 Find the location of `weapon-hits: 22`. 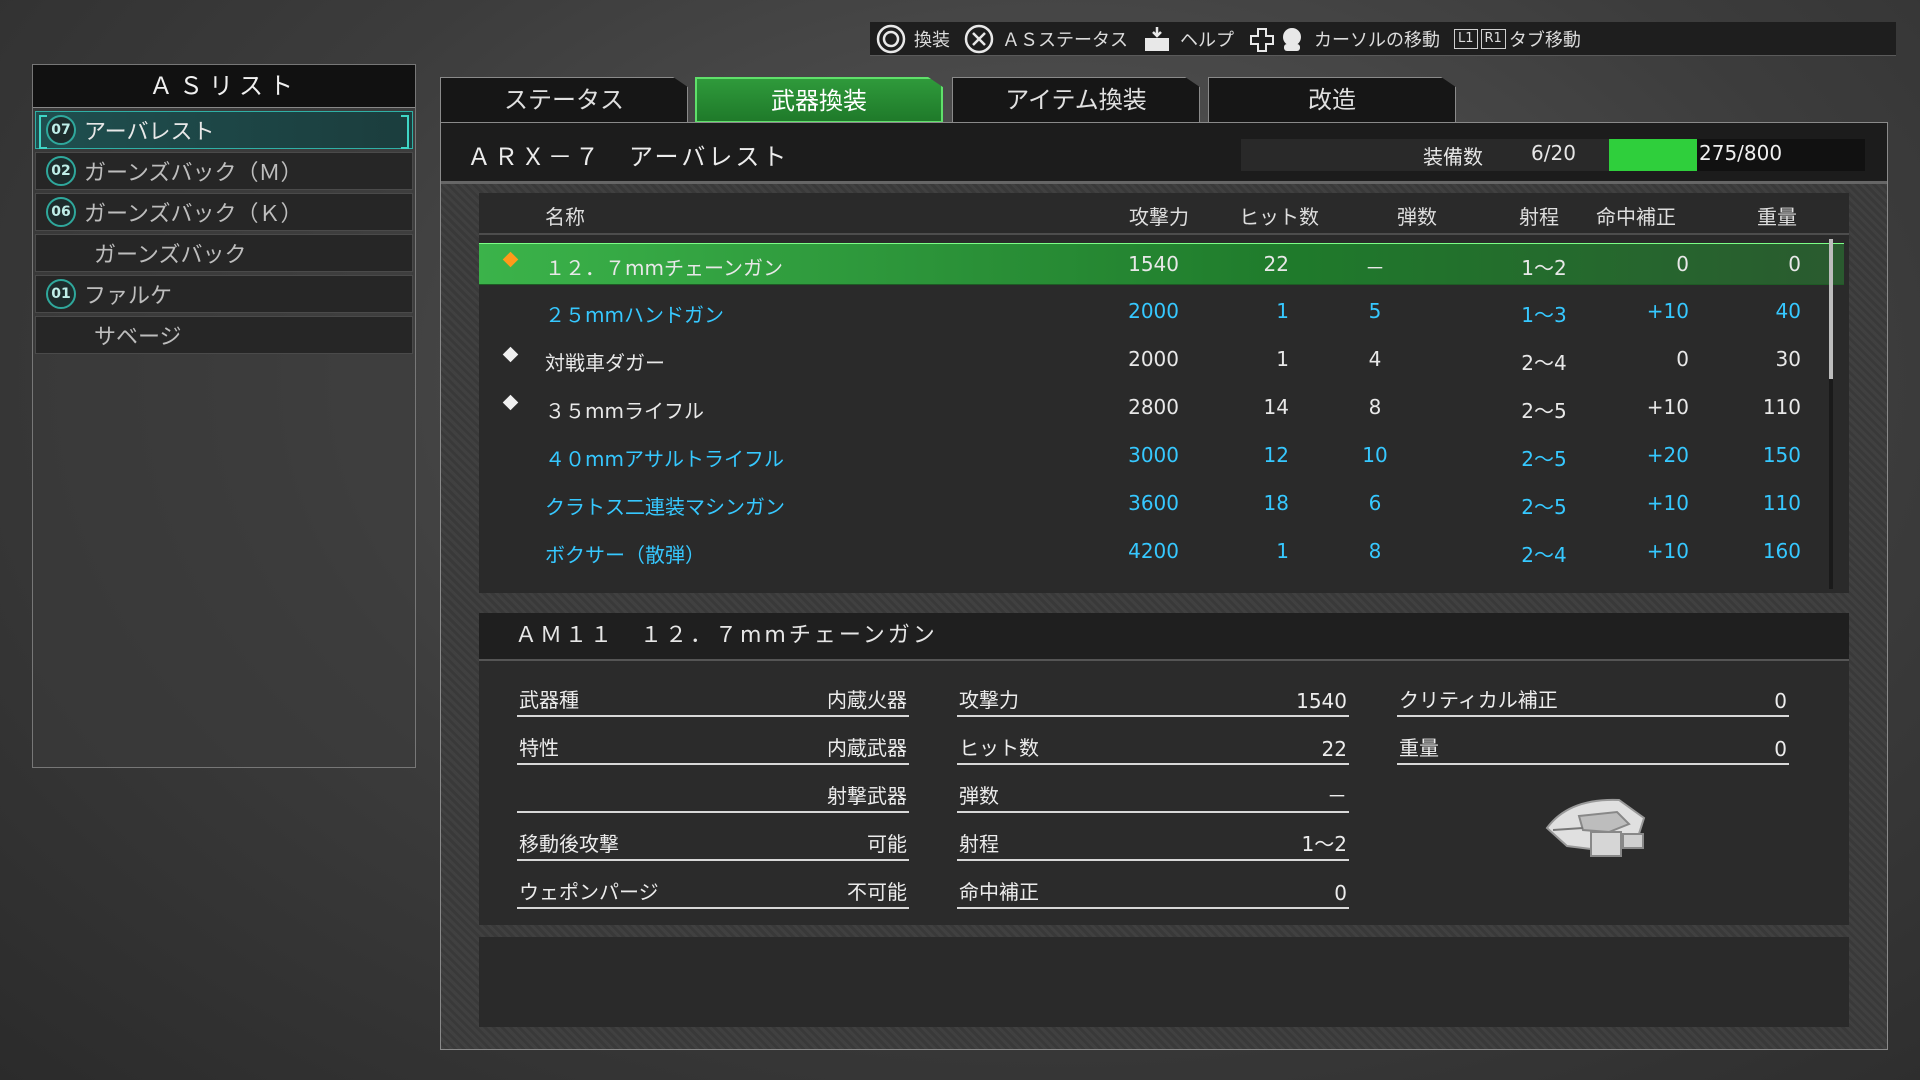

weapon-hits: 22 is located at coordinates (1276, 264).